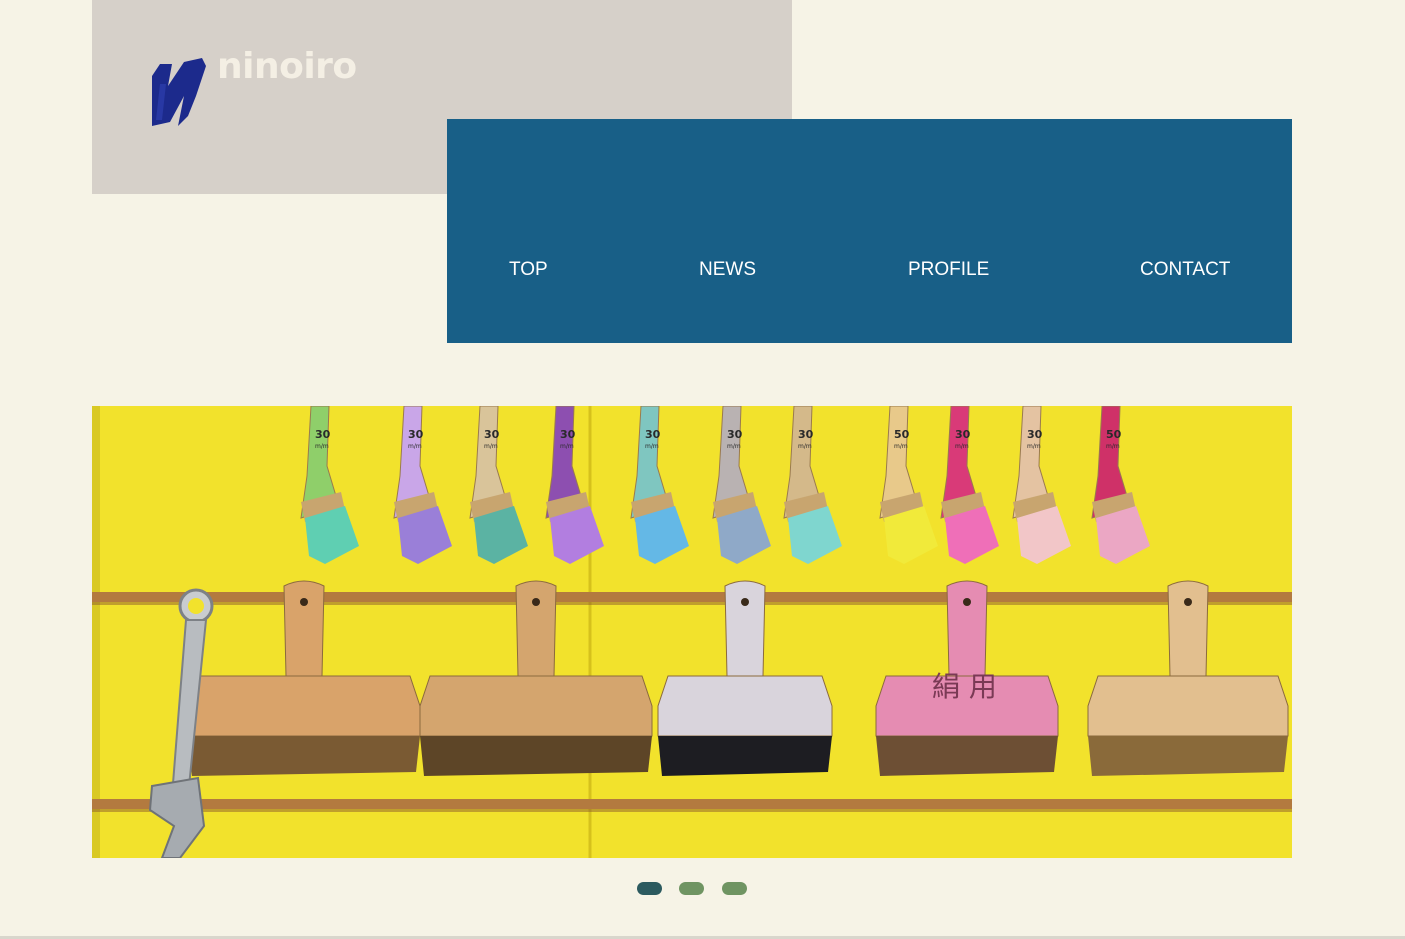 Image resolution: width=1405 pixels, height=939 pixels. What do you see at coordinates (727, 270) in the screenshot?
I see `nav-item-news: NEWS` at bounding box center [727, 270].